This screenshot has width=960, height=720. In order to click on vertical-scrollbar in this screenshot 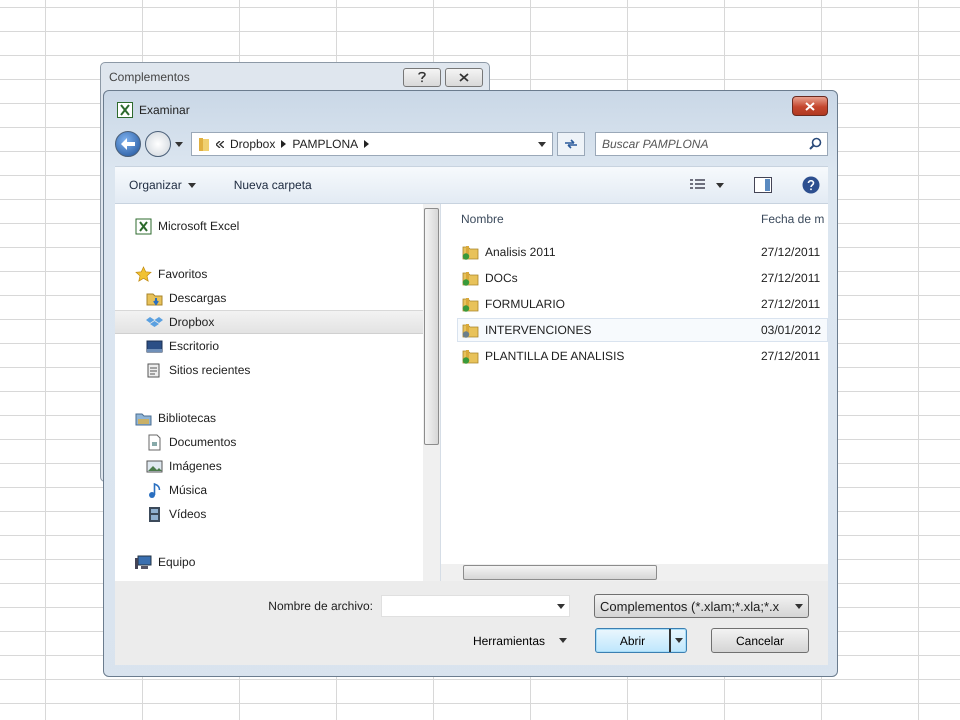, I will do `click(431, 392)`.